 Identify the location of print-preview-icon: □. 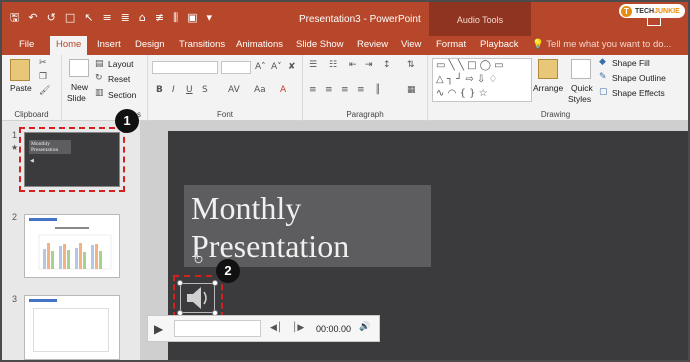
(70, 18).